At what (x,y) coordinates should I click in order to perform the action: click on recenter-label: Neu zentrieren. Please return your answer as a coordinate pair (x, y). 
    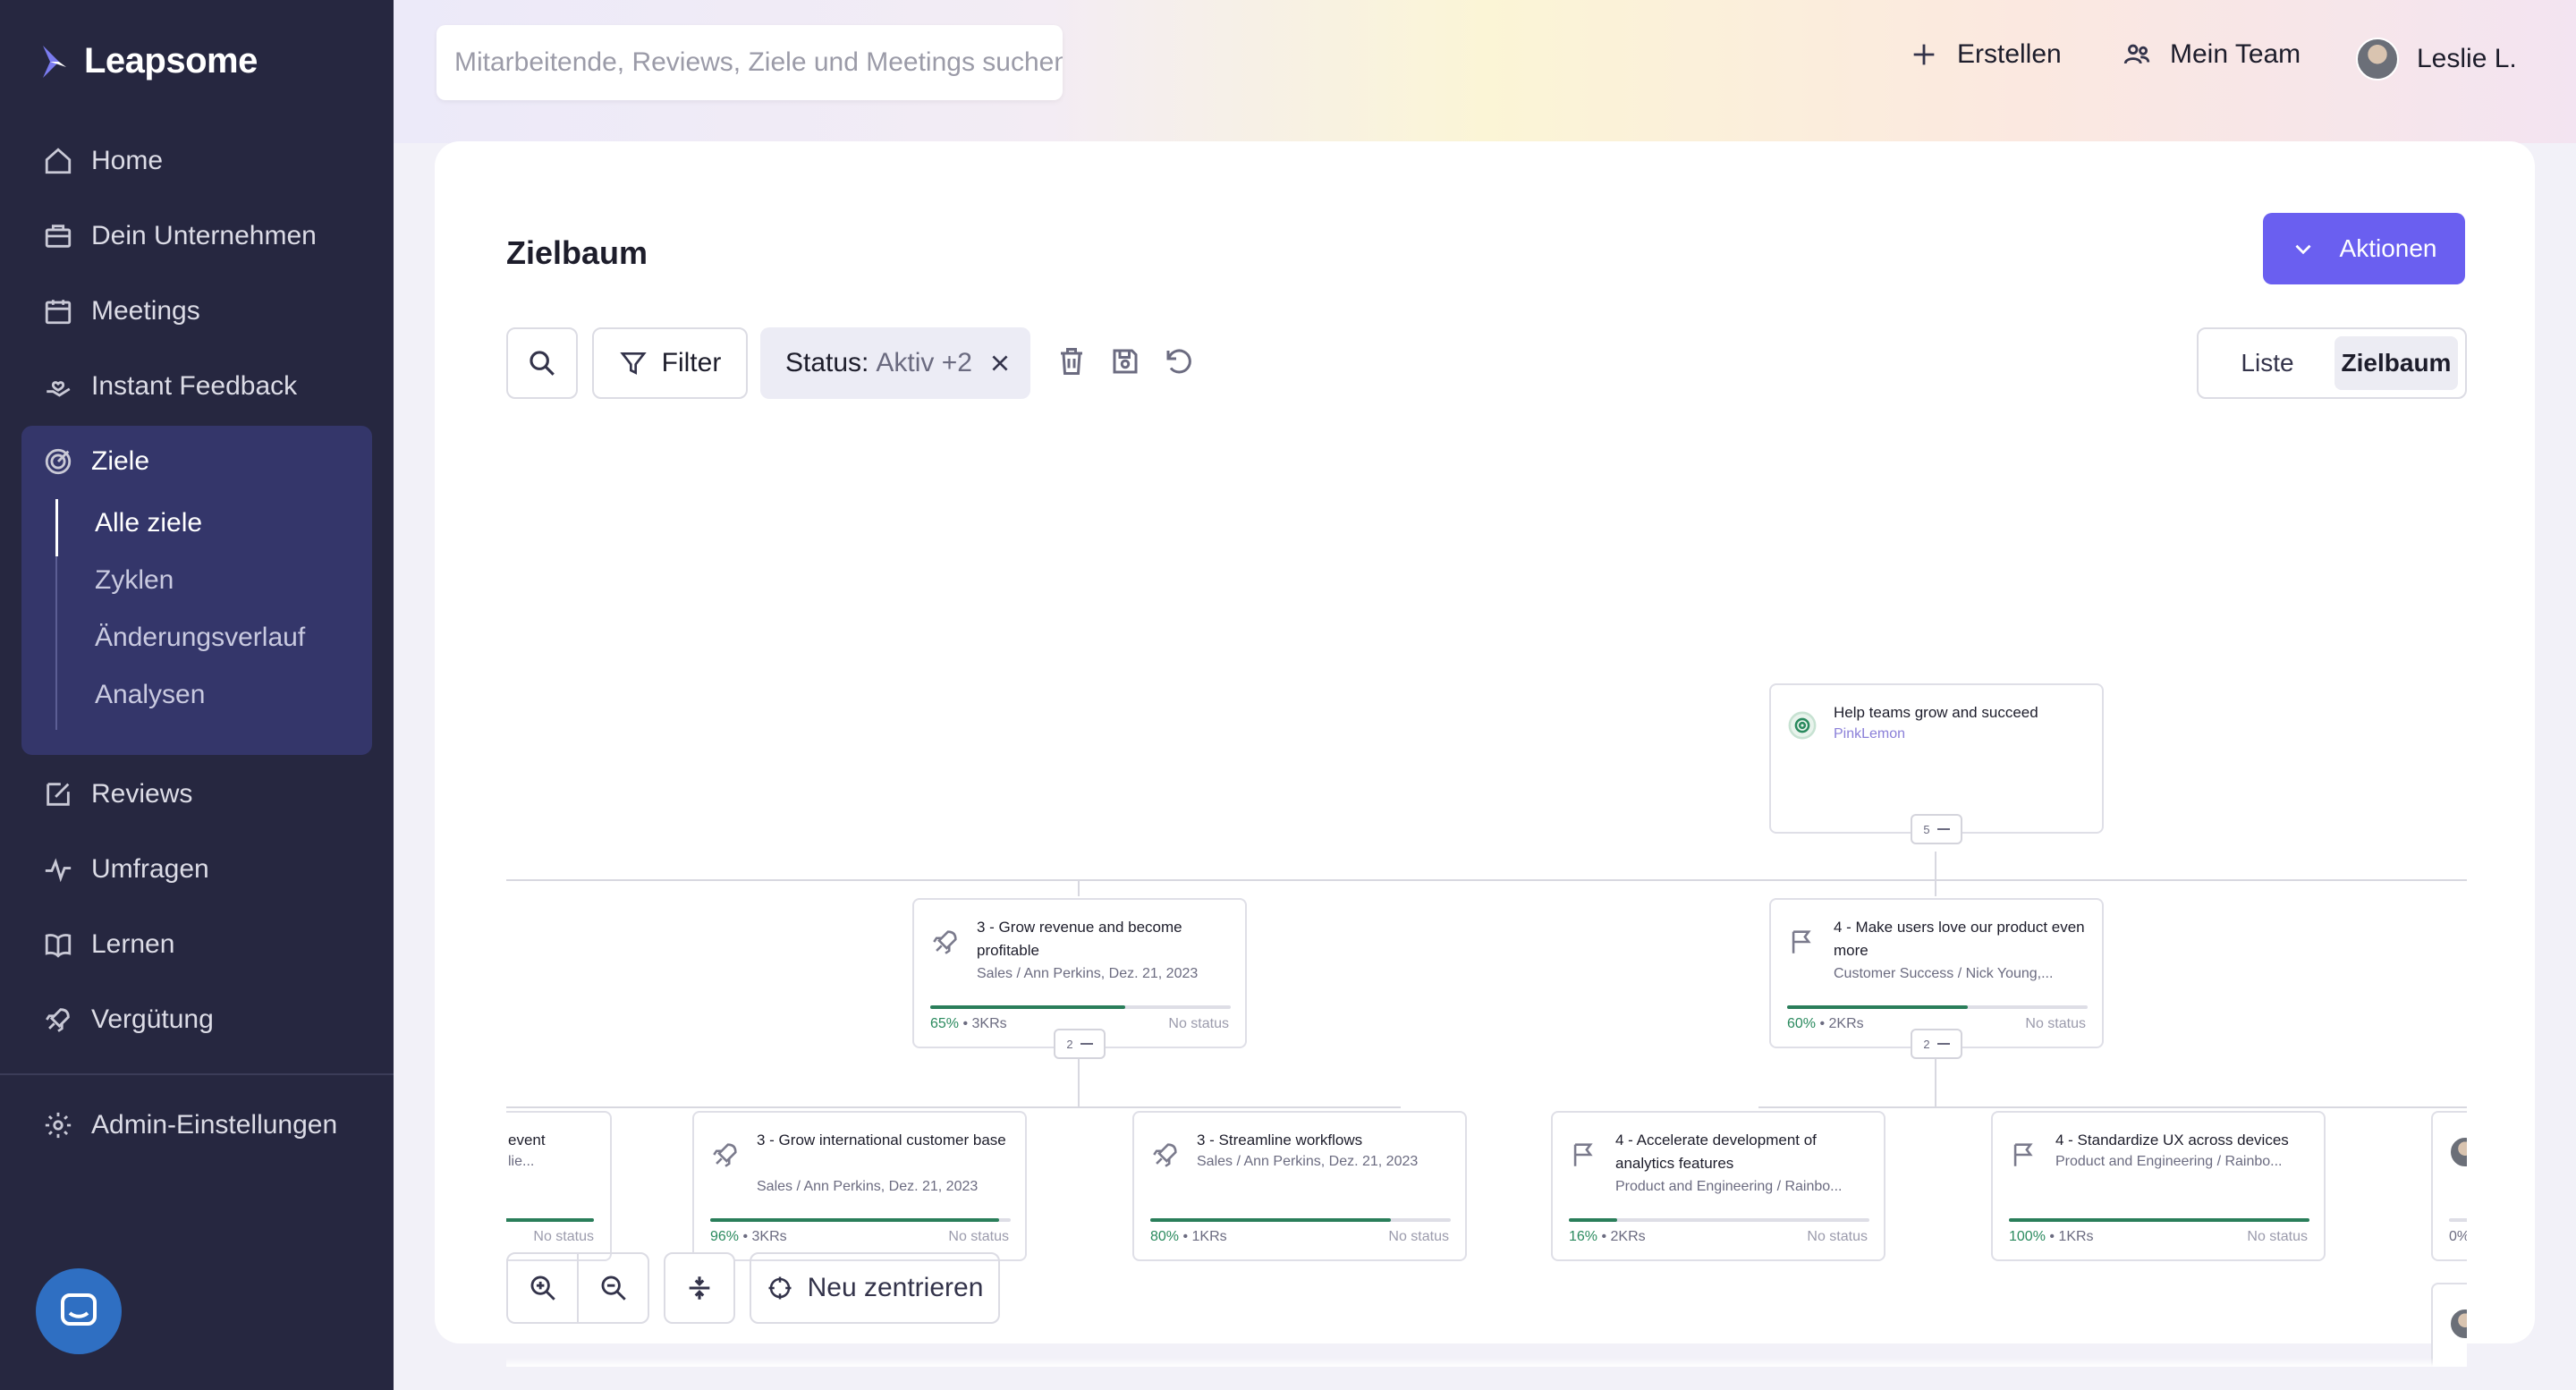
    Looking at the image, I should click on (895, 1287).